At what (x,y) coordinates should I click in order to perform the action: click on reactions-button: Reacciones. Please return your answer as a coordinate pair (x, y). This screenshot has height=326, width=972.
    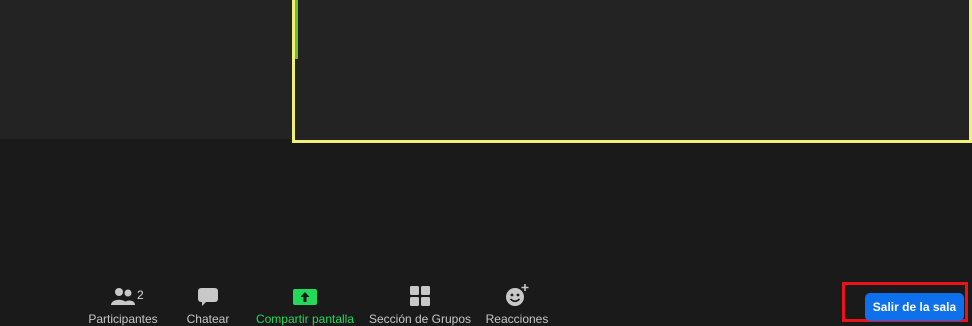
    Looking at the image, I should click on (517, 304).